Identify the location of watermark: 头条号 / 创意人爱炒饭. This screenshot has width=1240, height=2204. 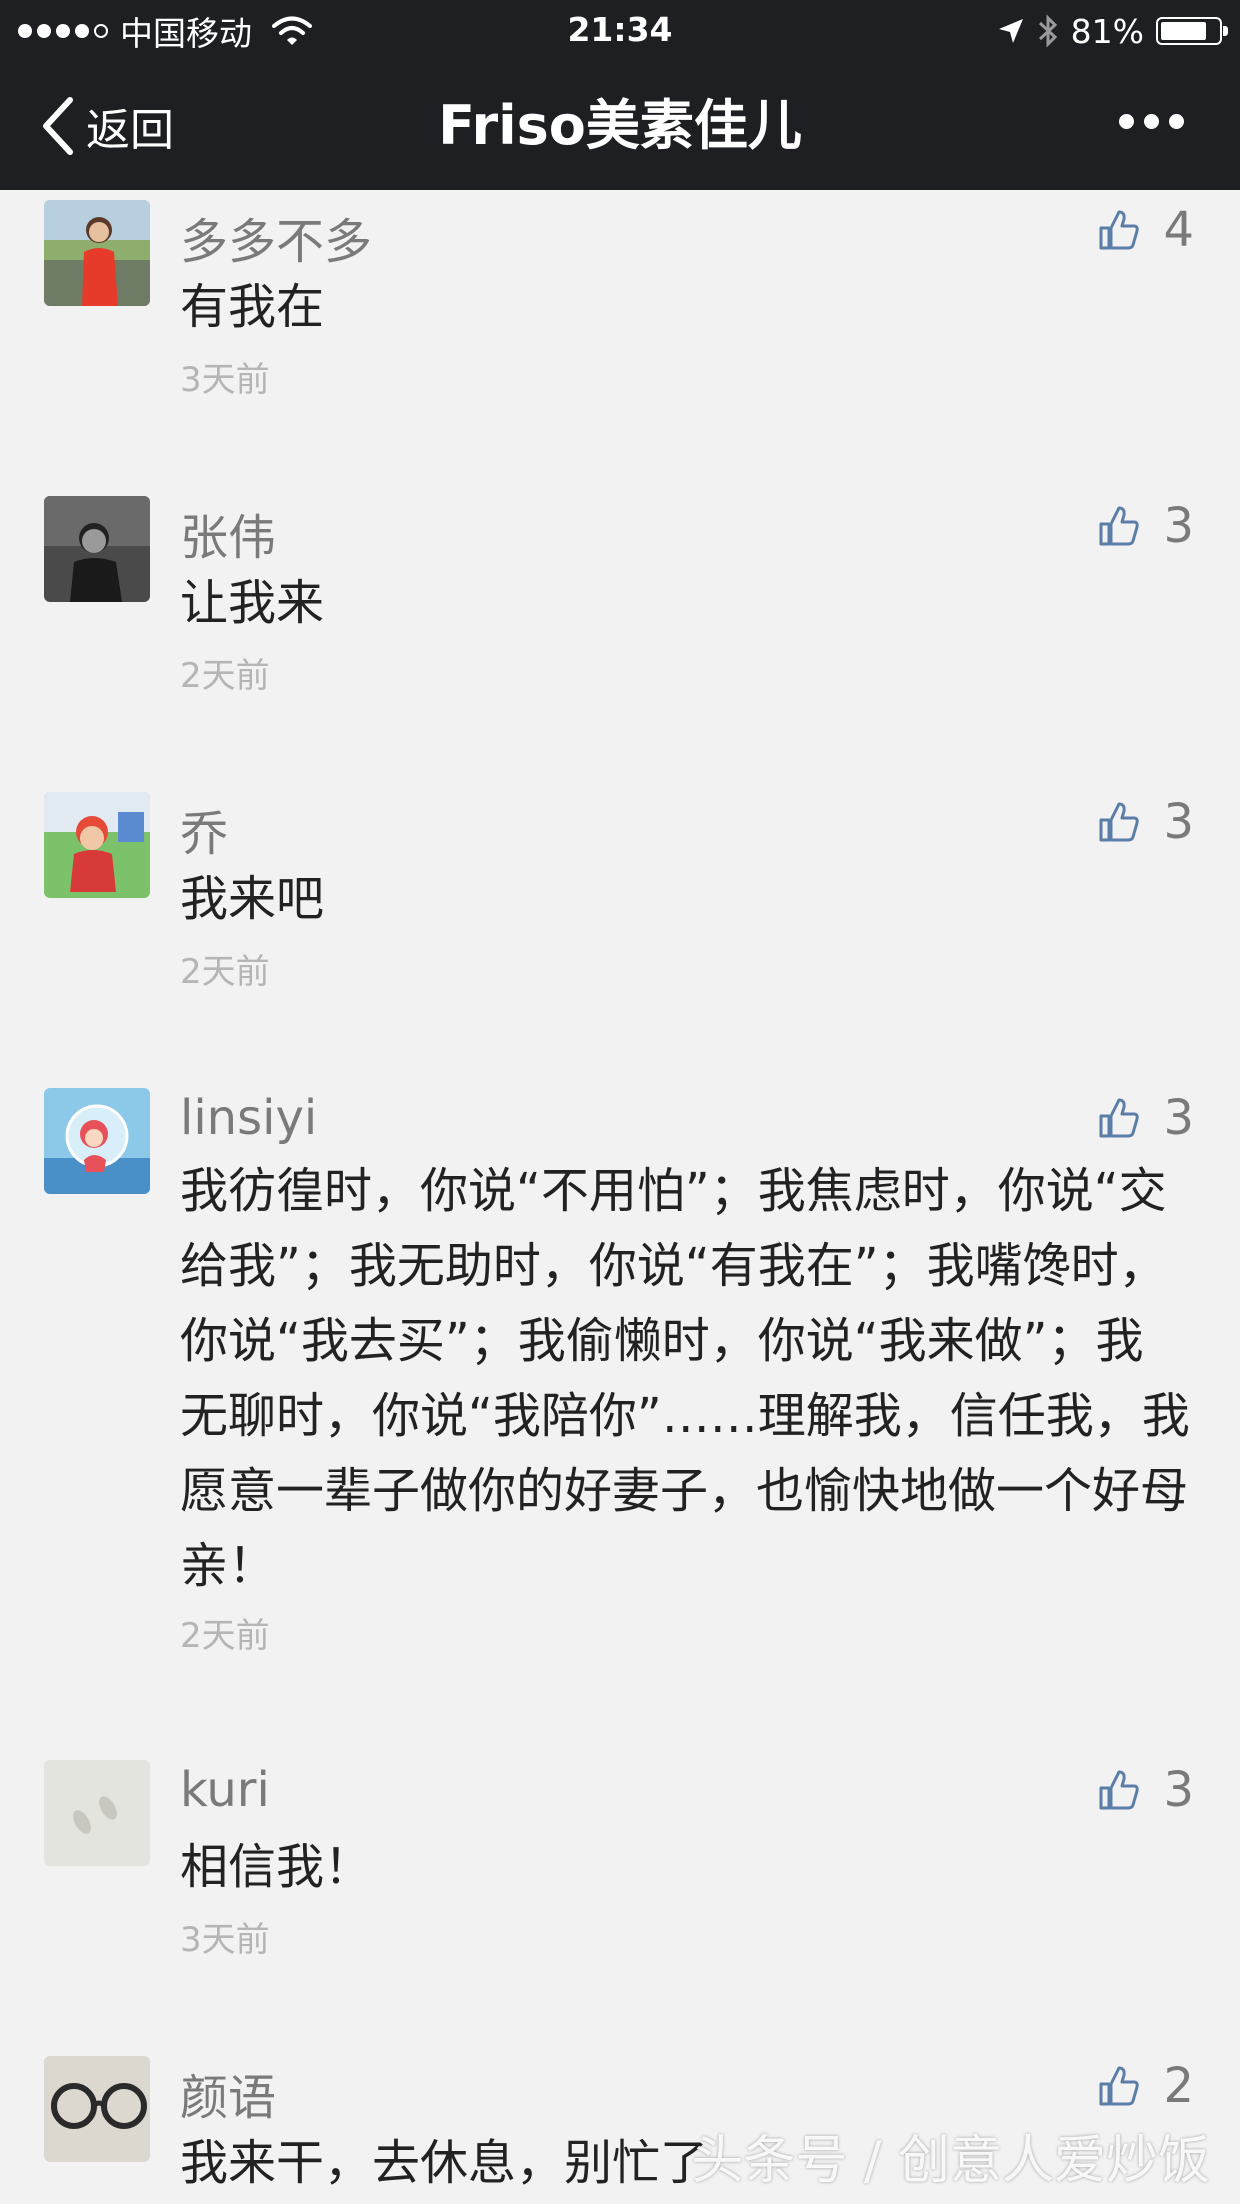
(950, 2161).